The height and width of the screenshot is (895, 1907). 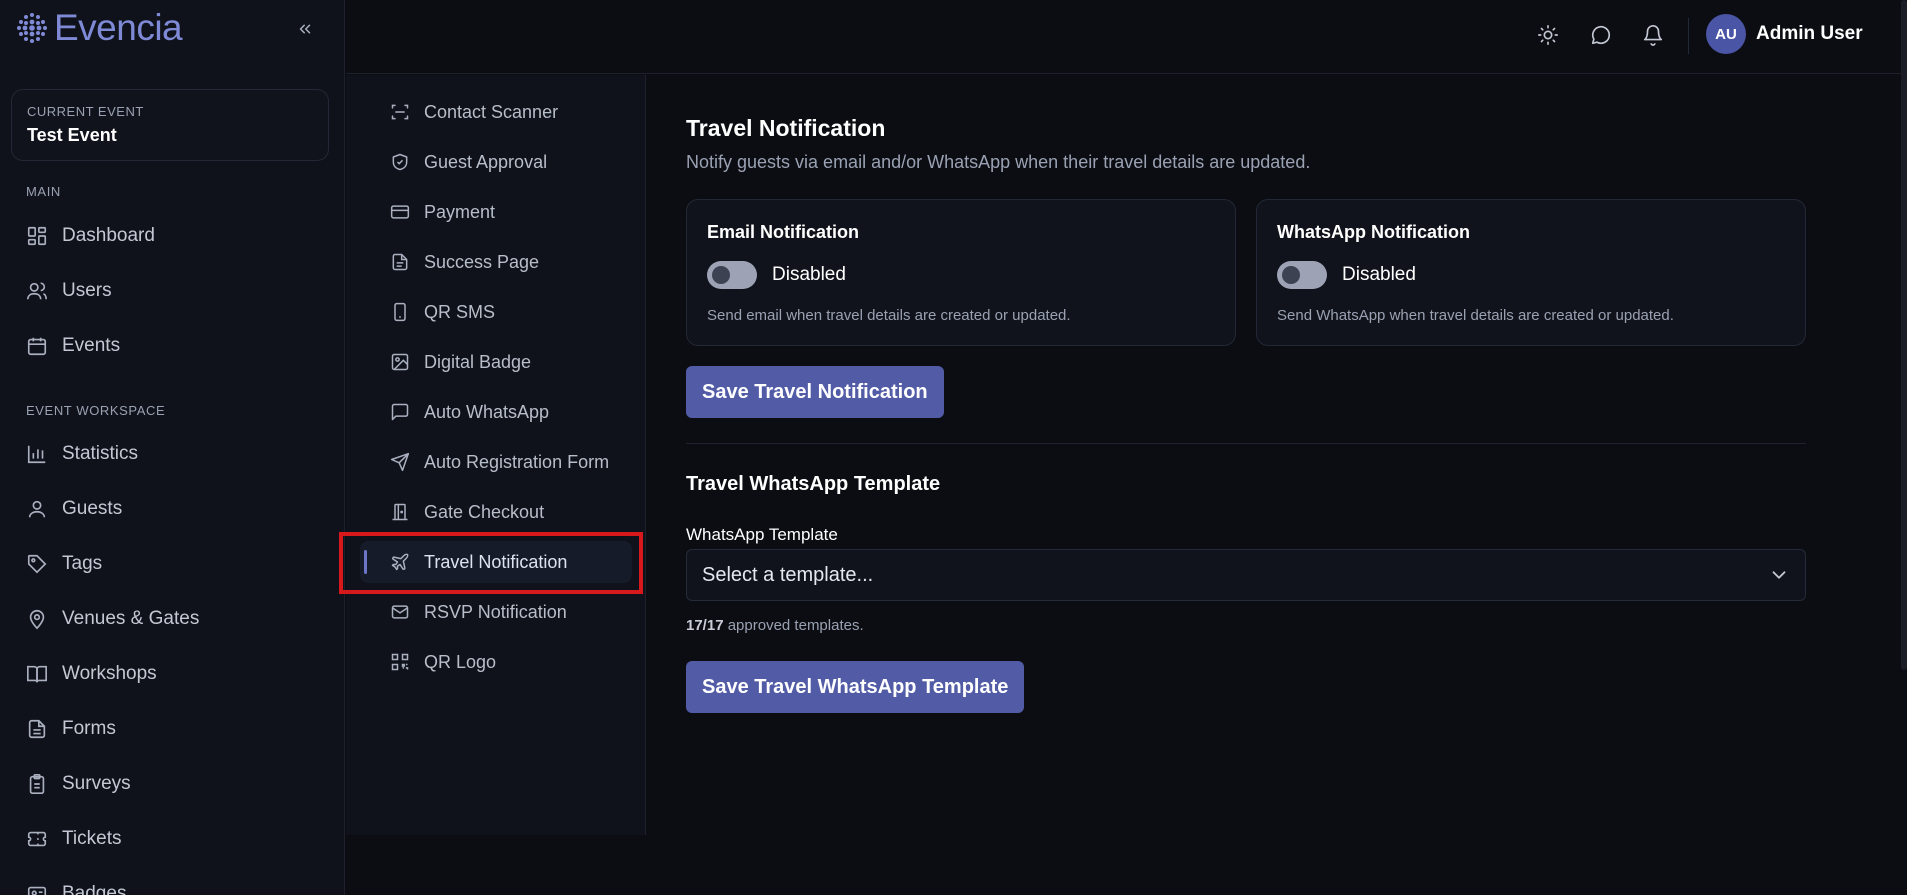 I want to click on section-label-workspace: EVENT WORKSPACE, so click(x=96, y=410).